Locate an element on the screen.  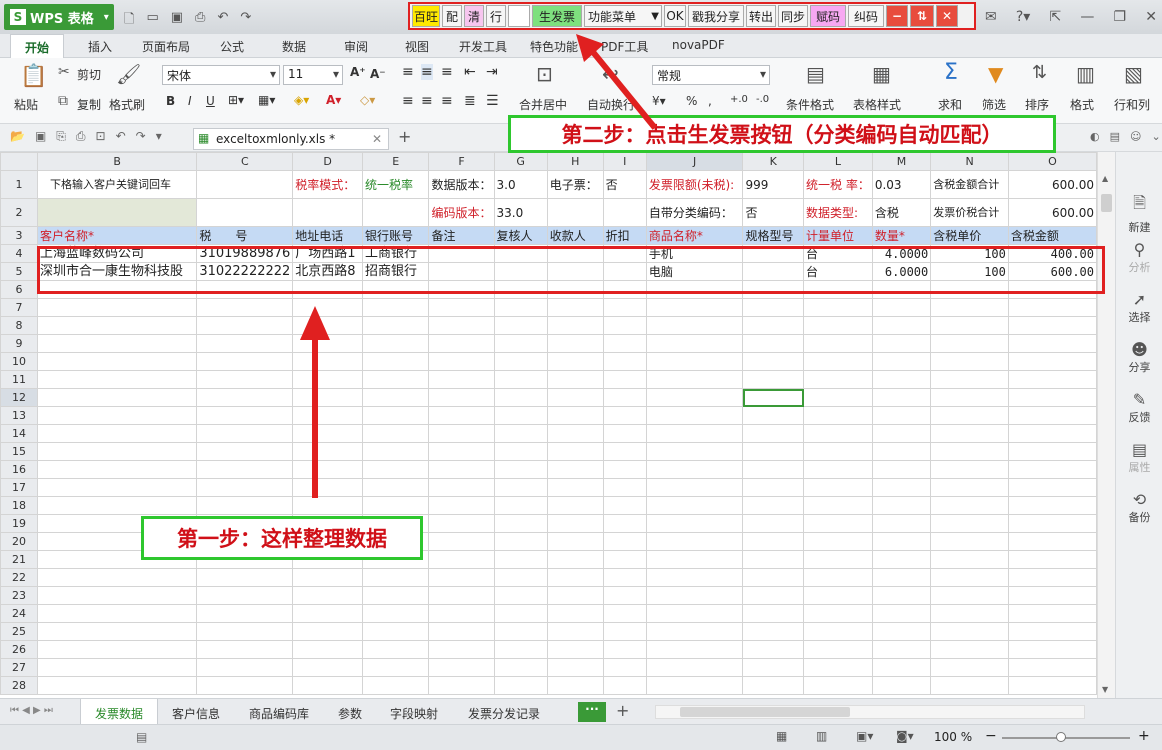
step2-arrow-shaft is located at coordinates (624, 90).